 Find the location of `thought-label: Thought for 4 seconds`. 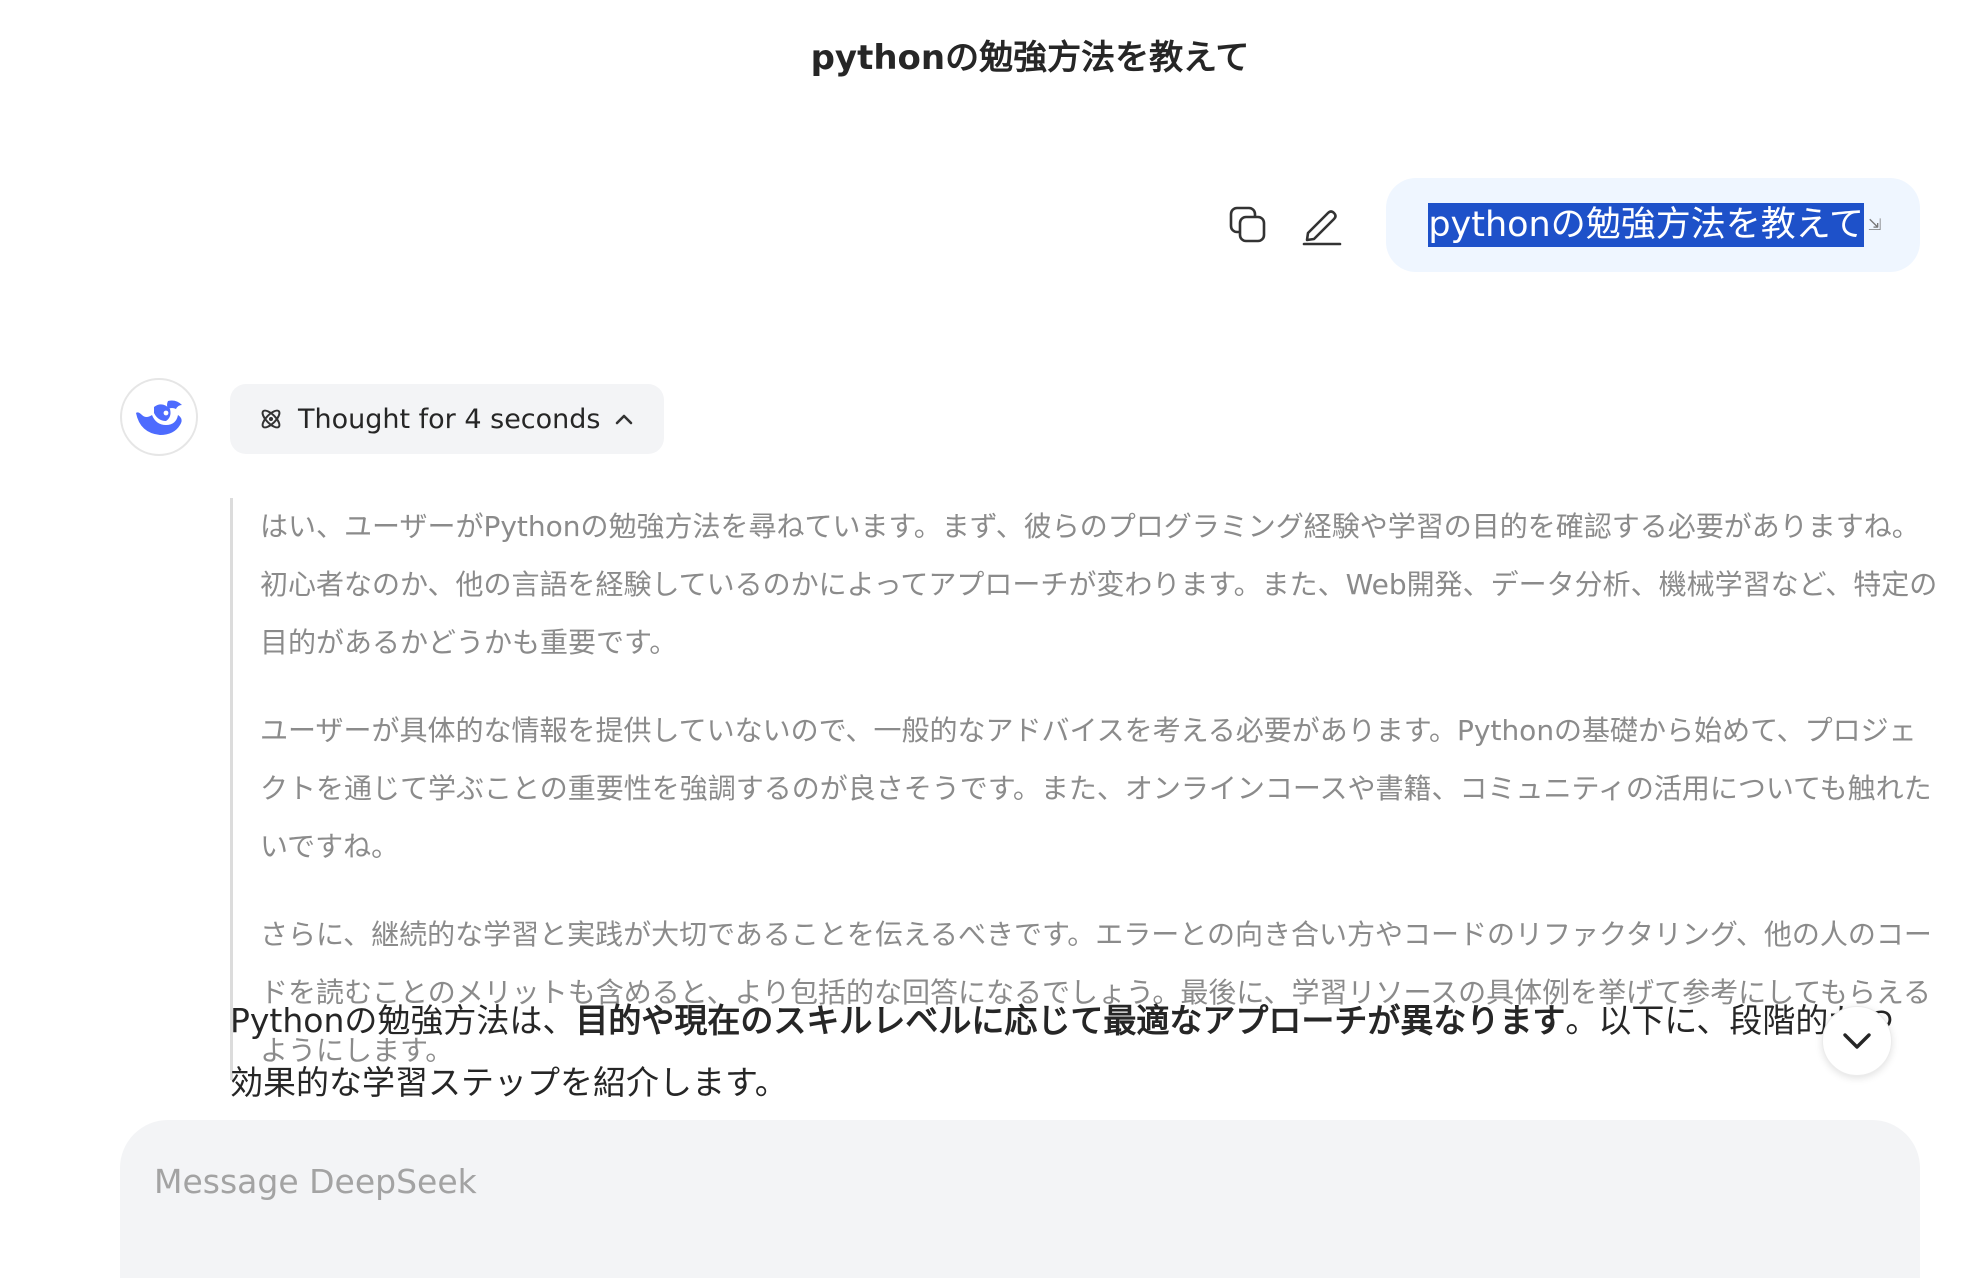

thought-label: Thought for 4 seconds is located at coordinates (449, 419).